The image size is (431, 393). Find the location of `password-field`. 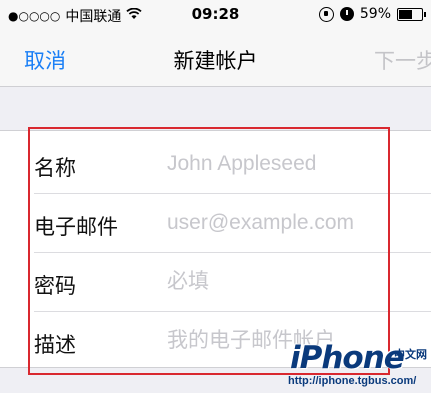

password-field is located at coordinates (287, 282).